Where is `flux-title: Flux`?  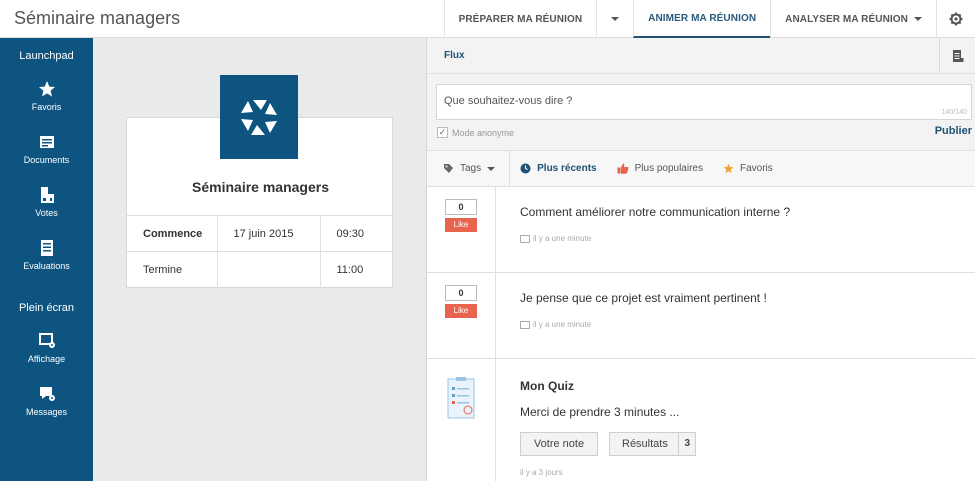 flux-title: Flux is located at coordinates (454, 55).